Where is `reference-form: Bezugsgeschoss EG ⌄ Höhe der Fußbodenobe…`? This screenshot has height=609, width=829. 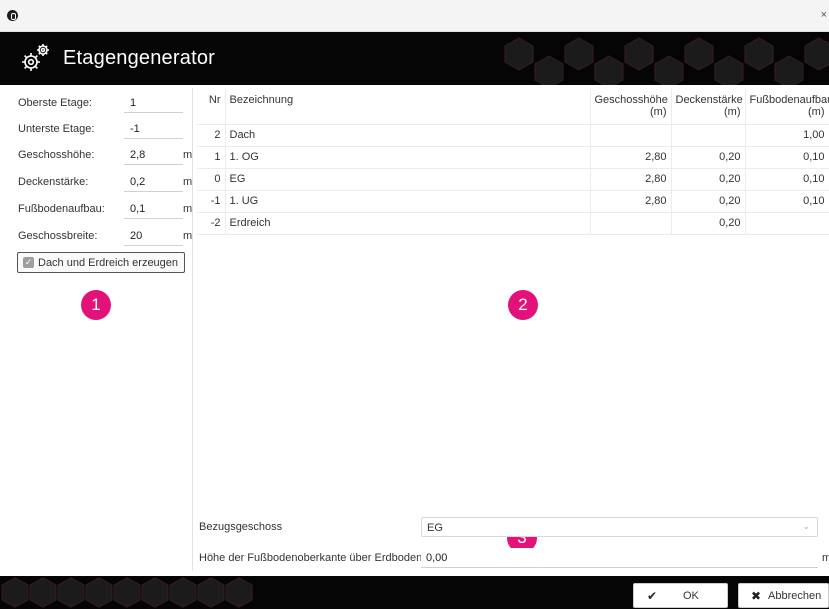
reference-form: Bezugsgeschoss EG ⌄ Höhe der Fußbodenobe… is located at coordinates (513, 541).